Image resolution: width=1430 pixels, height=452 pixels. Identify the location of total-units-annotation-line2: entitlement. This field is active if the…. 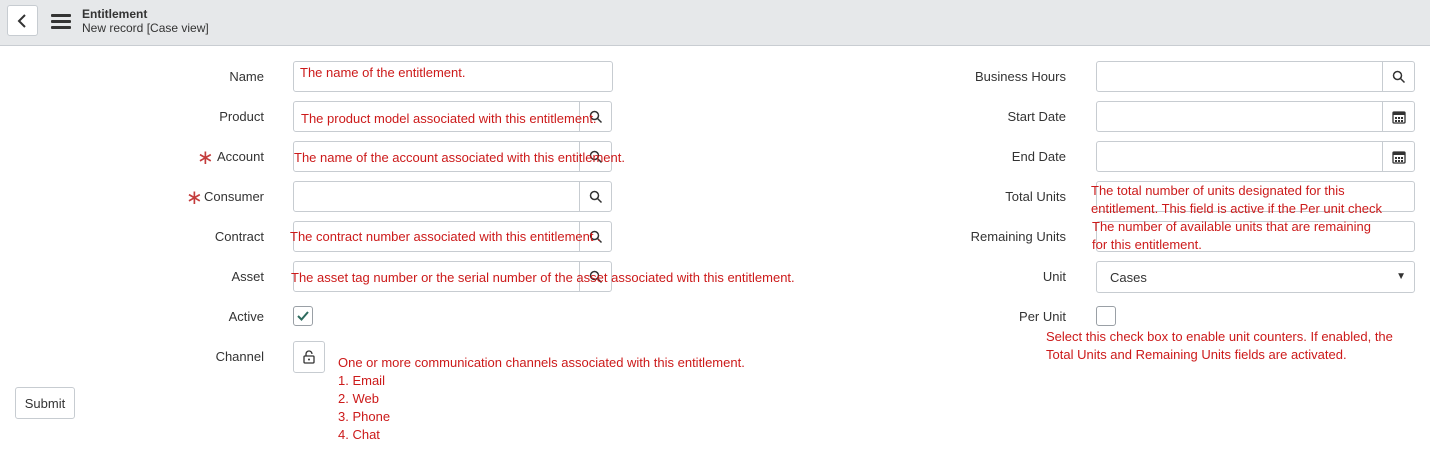
(1236, 208).